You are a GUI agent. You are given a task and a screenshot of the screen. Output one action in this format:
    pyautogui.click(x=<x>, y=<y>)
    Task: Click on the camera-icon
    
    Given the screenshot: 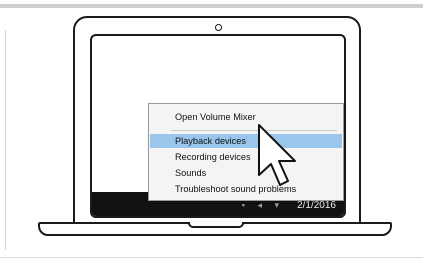 What is the action you would take?
    pyautogui.click(x=218, y=27)
    